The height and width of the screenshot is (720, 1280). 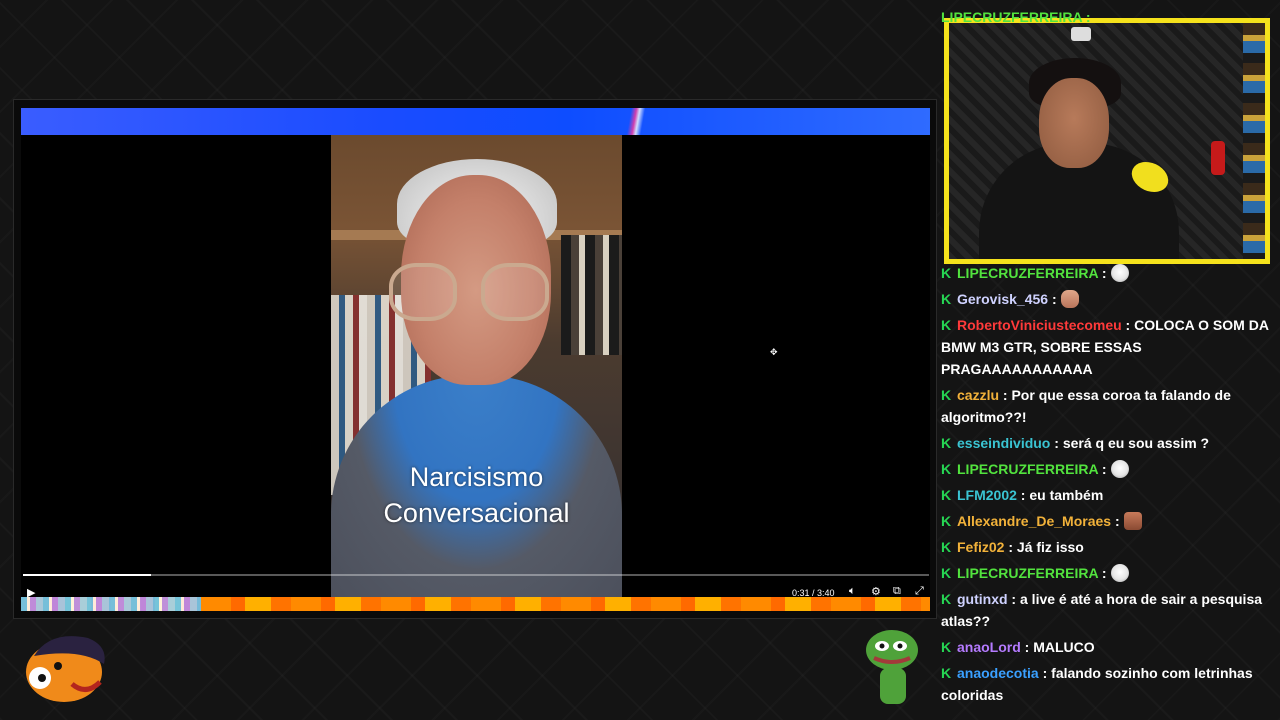 What do you see at coordinates (476, 513) in the screenshot?
I see `caption-line-2: Conversacional` at bounding box center [476, 513].